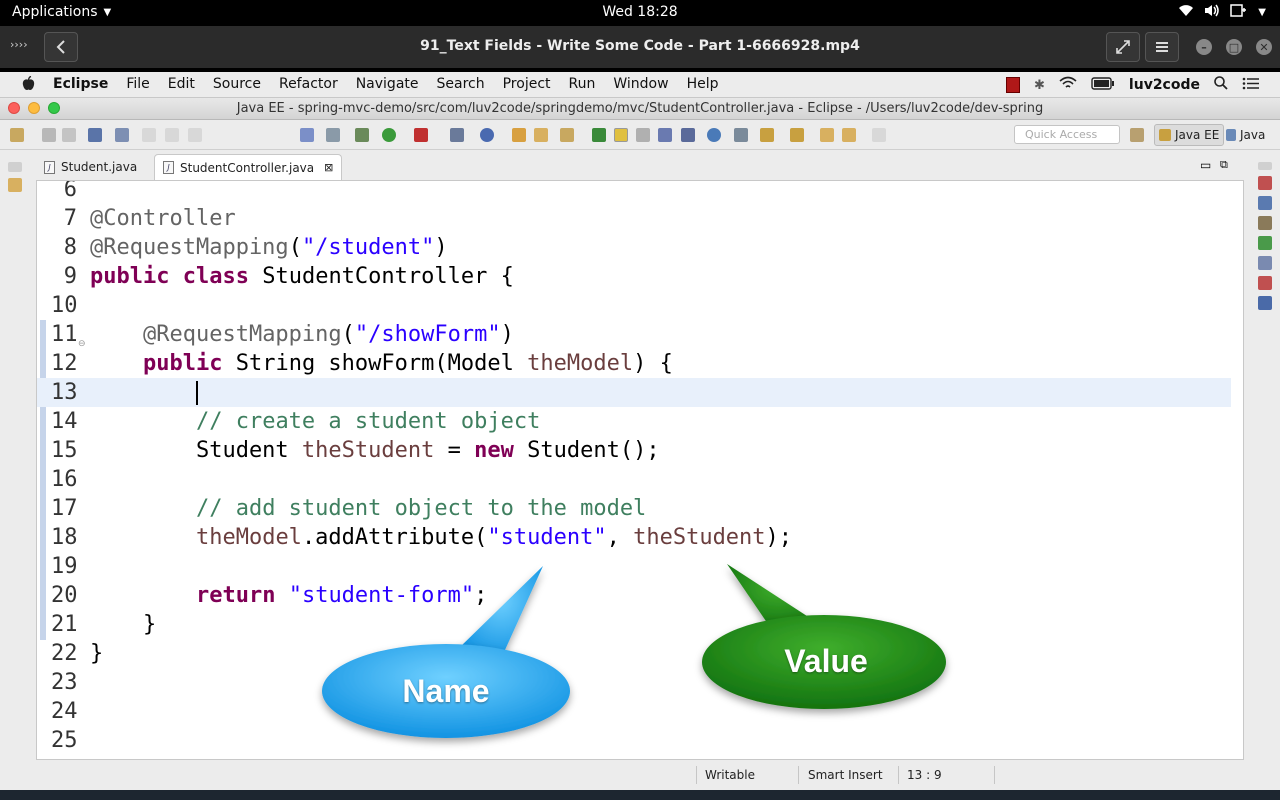 Image resolution: width=1280 pixels, height=800 pixels. What do you see at coordinates (634, 392) in the screenshot?
I see `code-line: 13` at bounding box center [634, 392].